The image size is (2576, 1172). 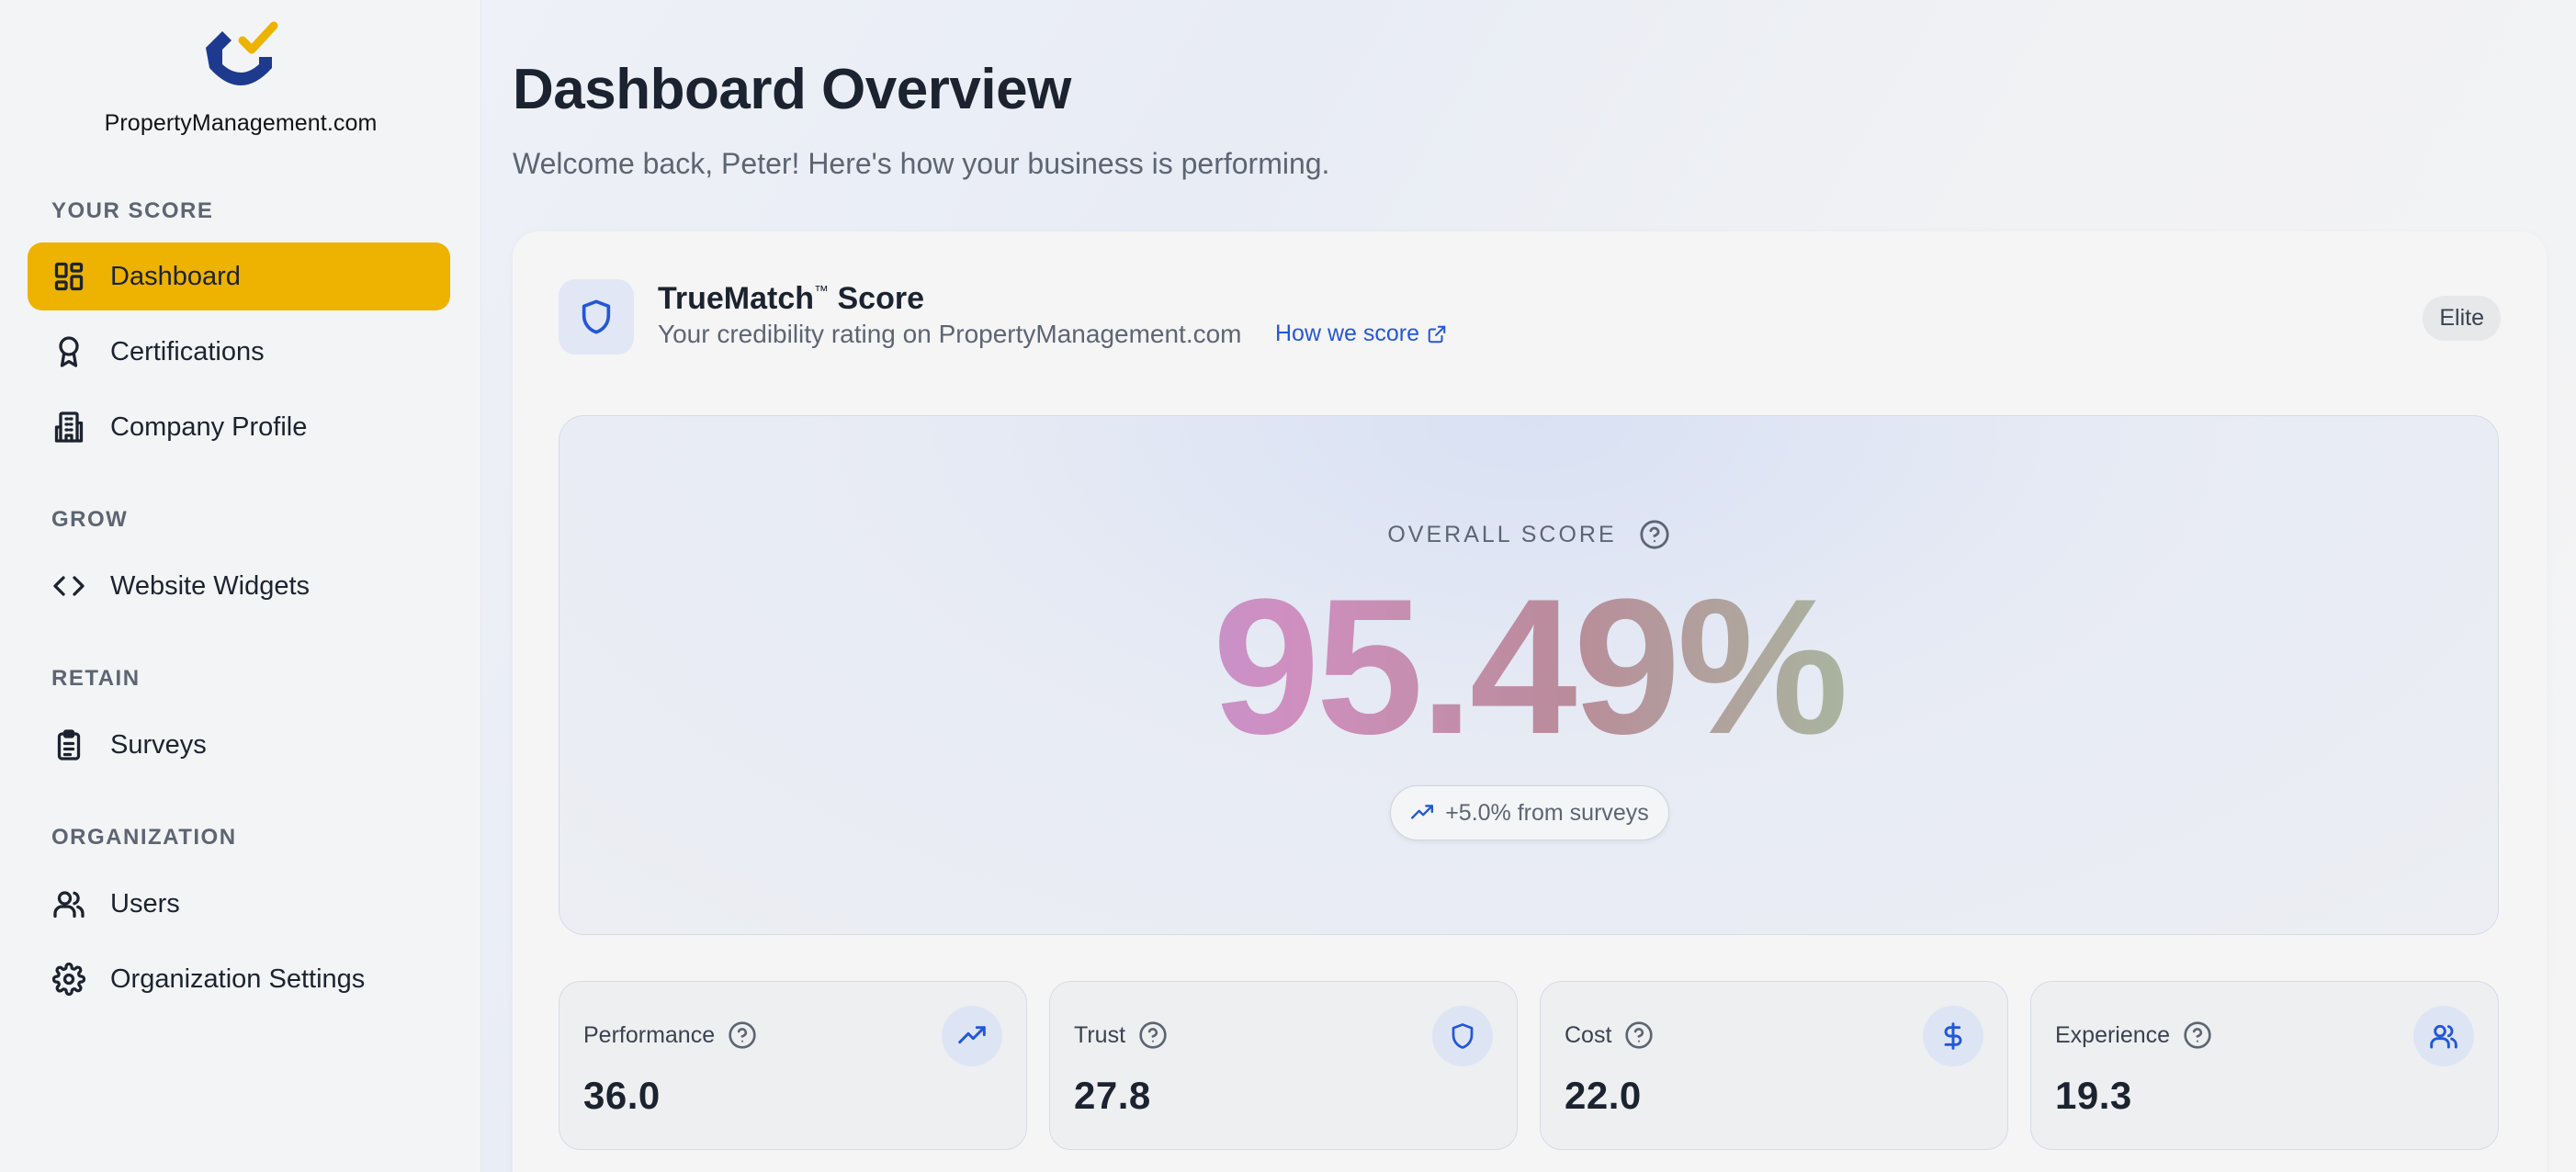 I want to click on sidebar-item-label: Surveys, so click(x=158, y=744).